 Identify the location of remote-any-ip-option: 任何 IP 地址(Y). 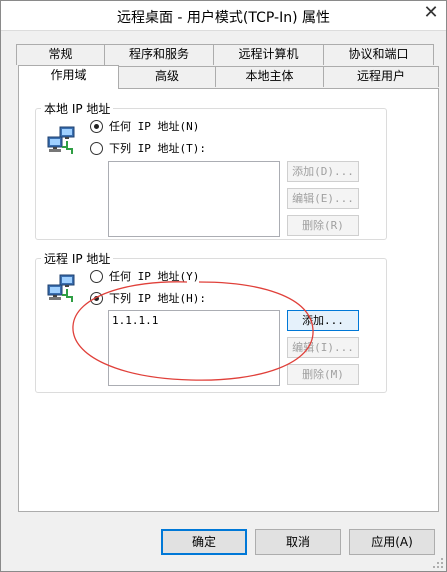
(144, 276).